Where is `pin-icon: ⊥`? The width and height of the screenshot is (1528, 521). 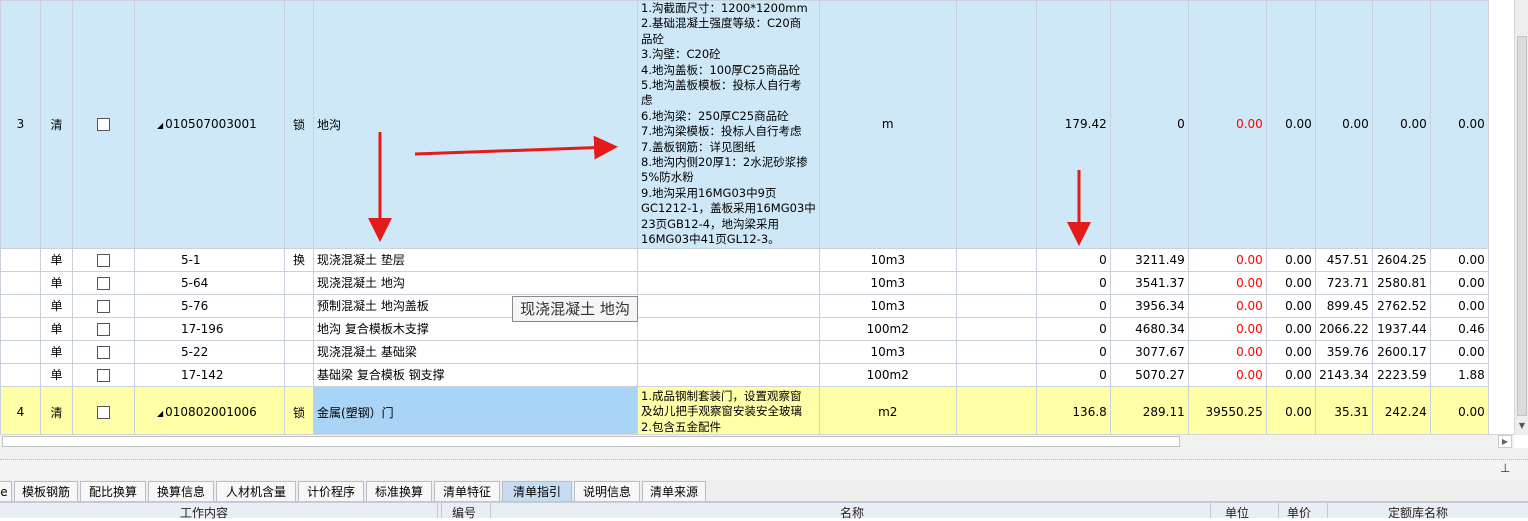
pin-icon: ⊥ is located at coordinates (1505, 468).